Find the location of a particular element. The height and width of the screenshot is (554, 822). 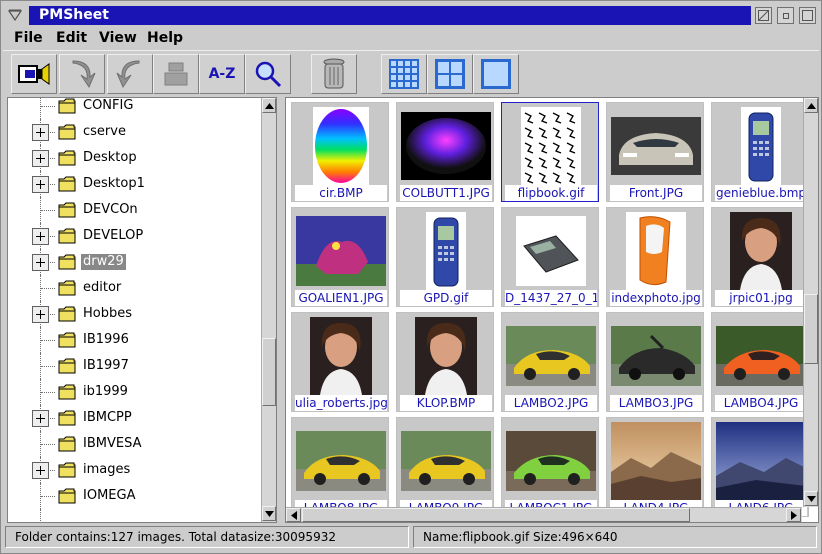

menu-edit: Edit is located at coordinates (71, 38).